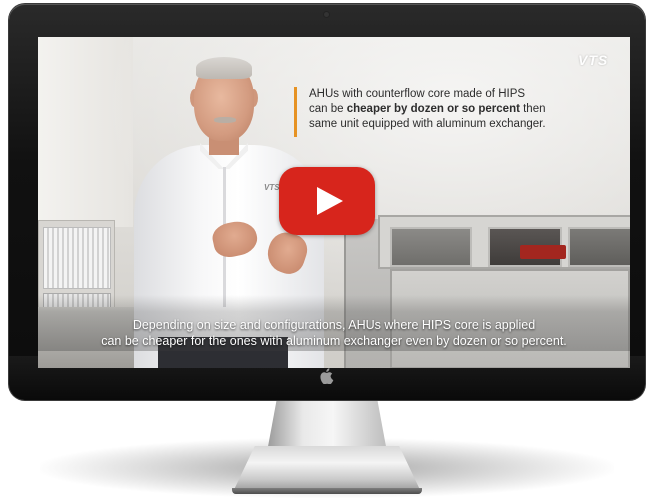 This screenshot has height=498, width=654. Describe the element at coordinates (593, 60) in the screenshot. I see `brand-logo: VTS` at that location.